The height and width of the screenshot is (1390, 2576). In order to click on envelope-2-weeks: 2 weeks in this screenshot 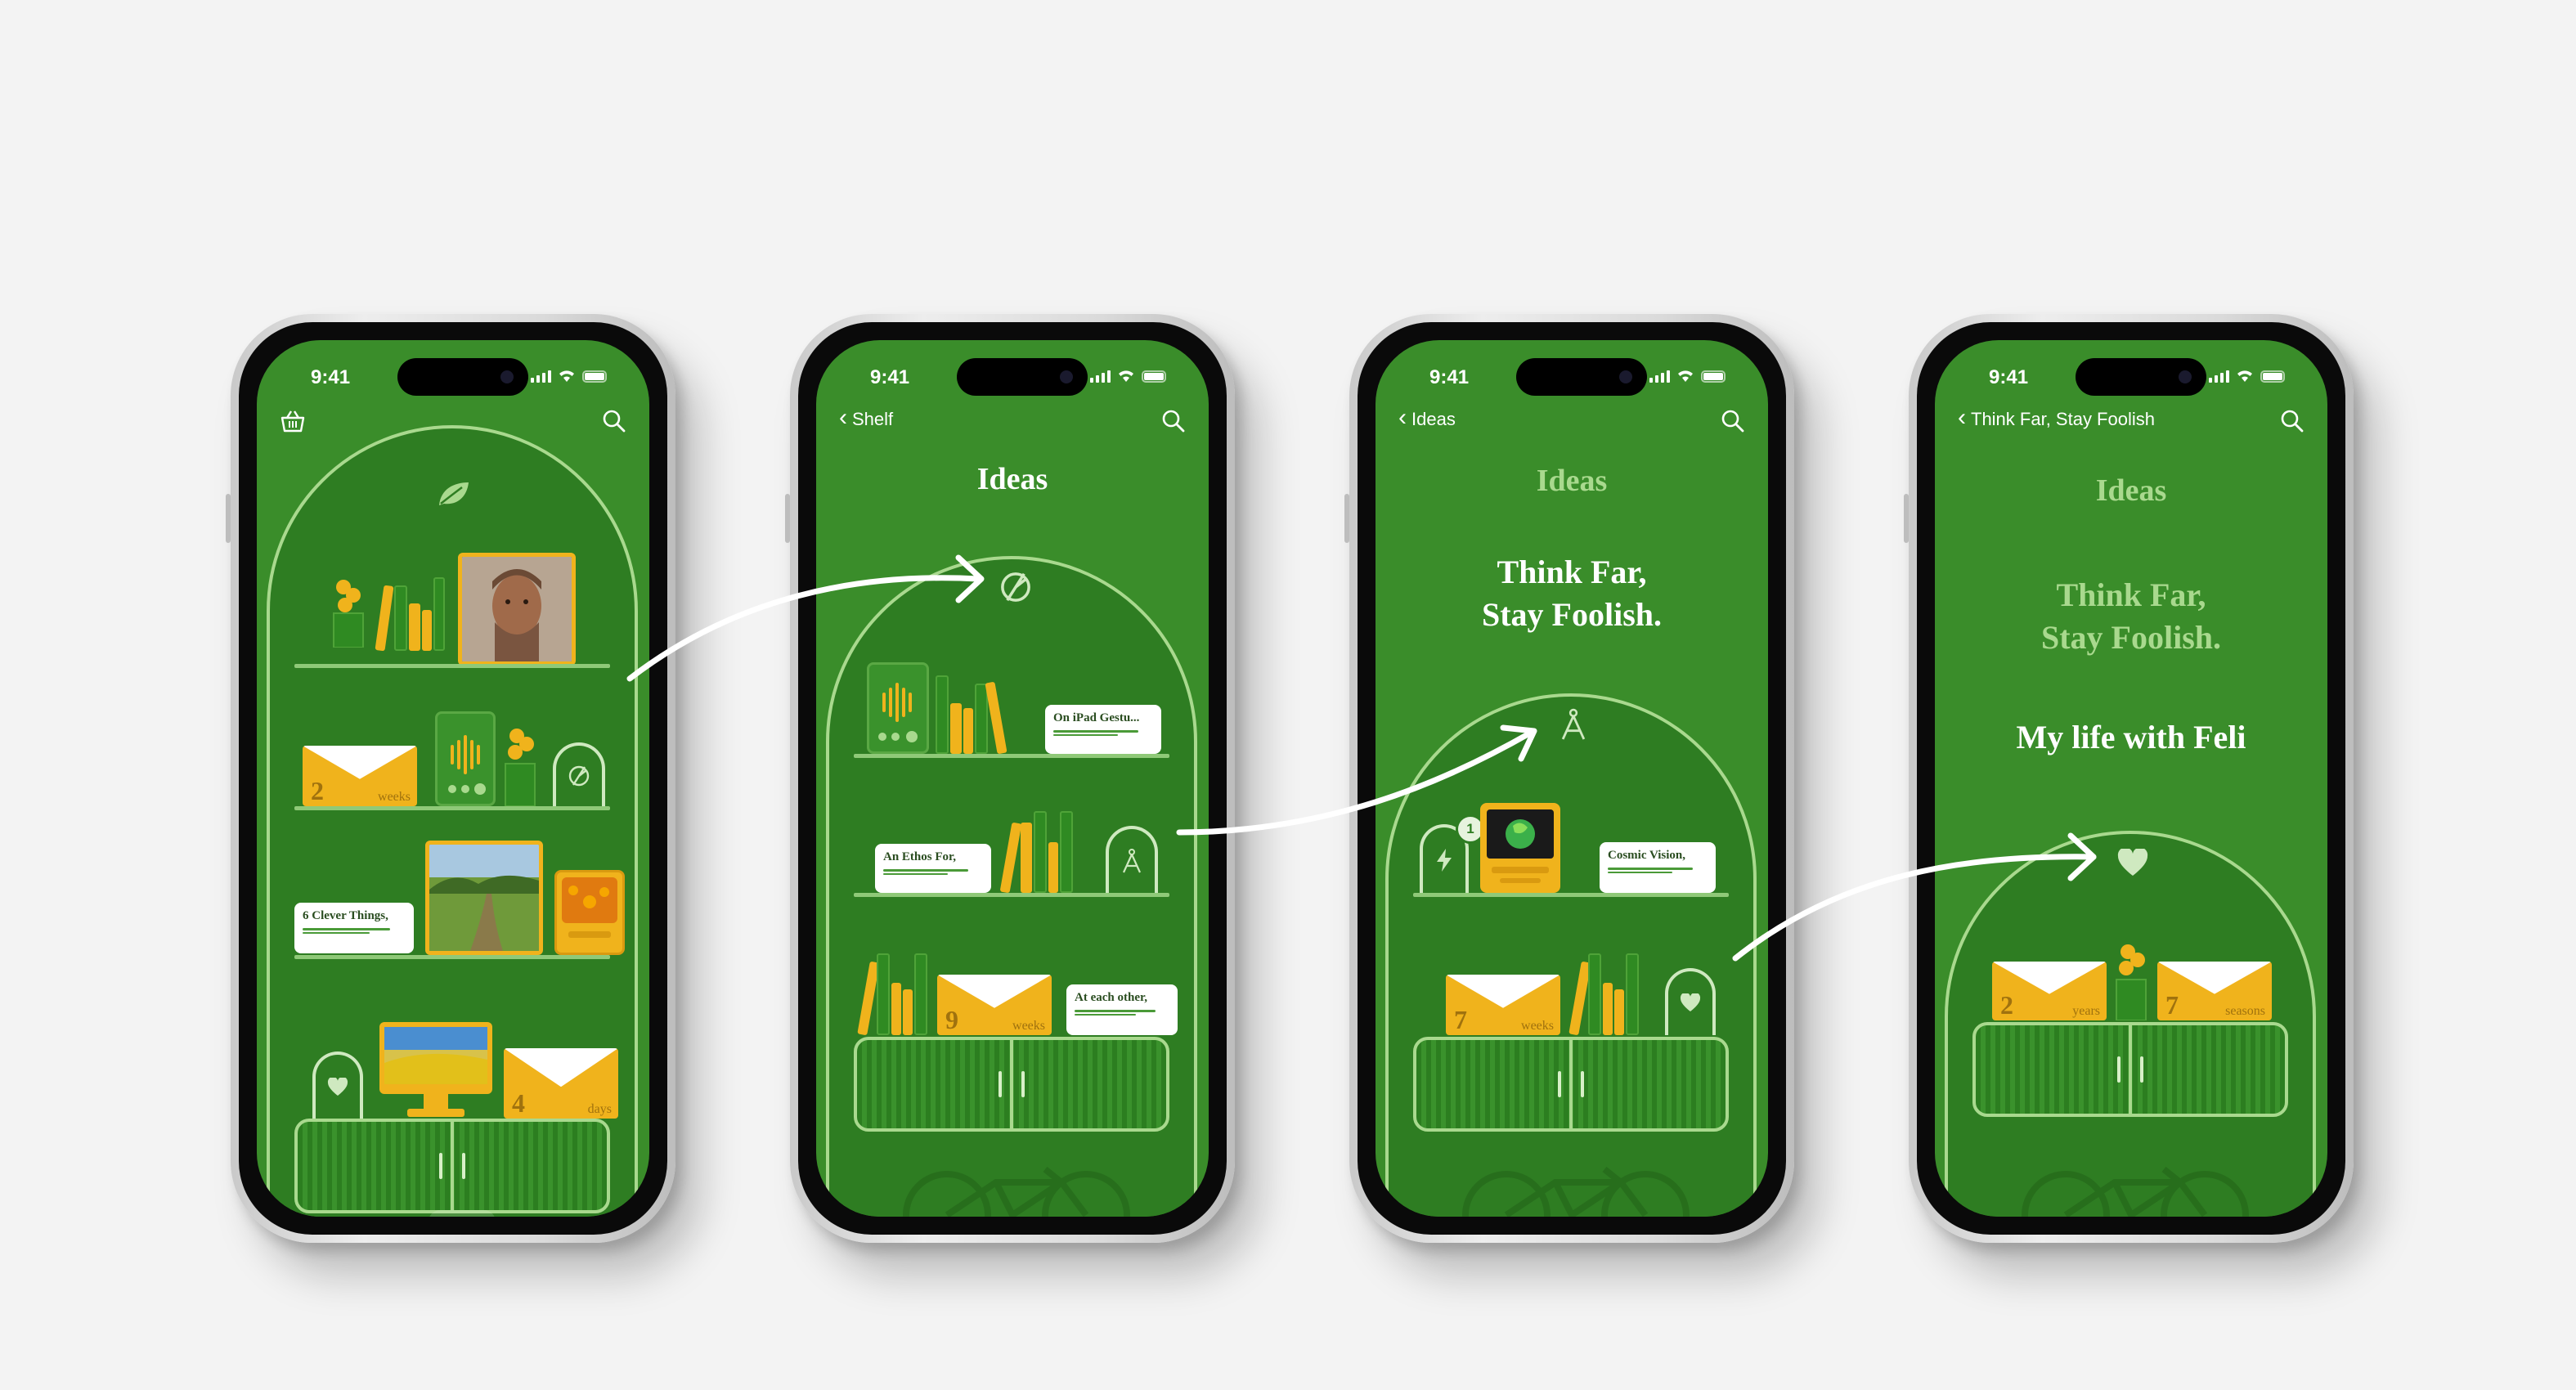, I will do `click(360, 776)`.